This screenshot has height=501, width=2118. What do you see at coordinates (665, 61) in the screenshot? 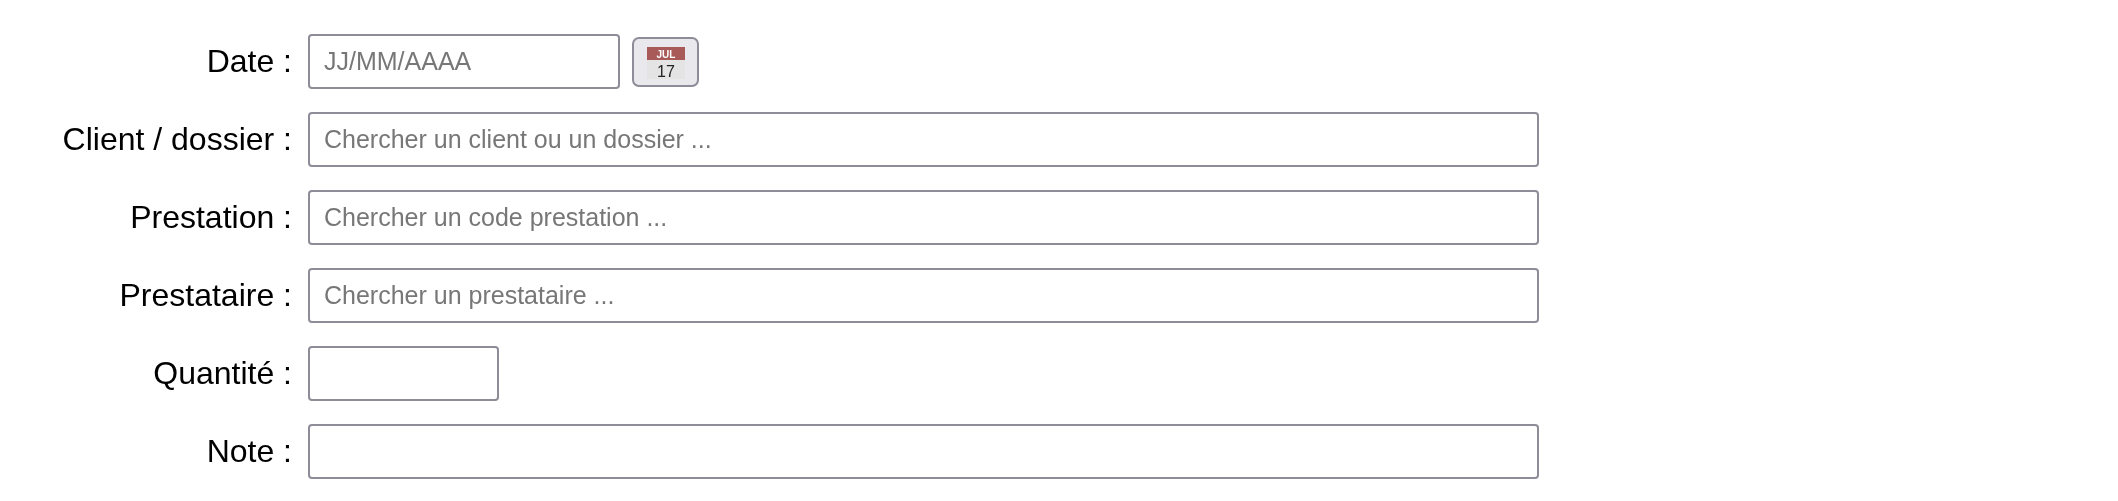
I see `calendar-button: JUL 17` at bounding box center [665, 61].